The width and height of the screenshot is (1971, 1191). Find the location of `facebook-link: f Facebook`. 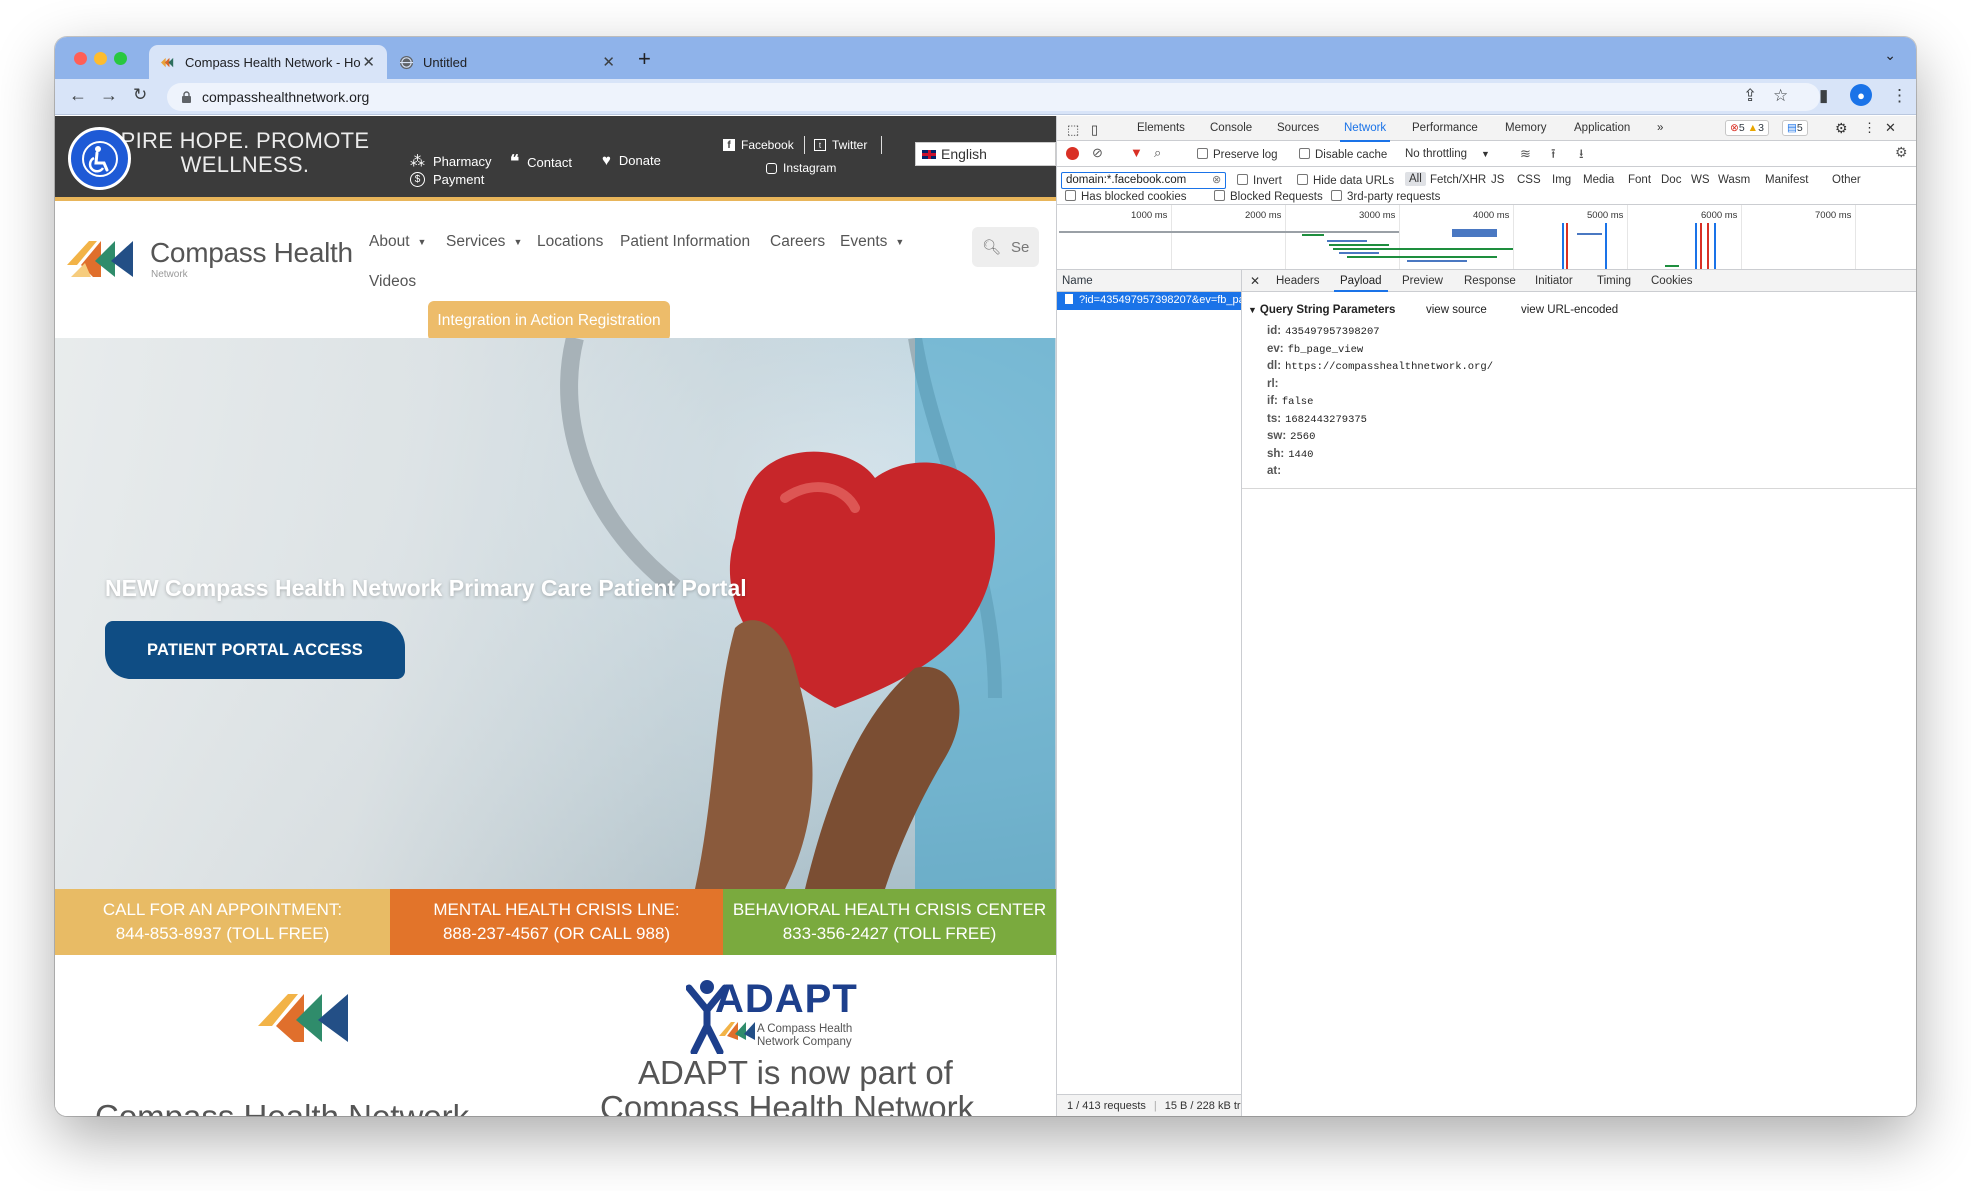

facebook-link: f Facebook is located at coordinates (758, 145).